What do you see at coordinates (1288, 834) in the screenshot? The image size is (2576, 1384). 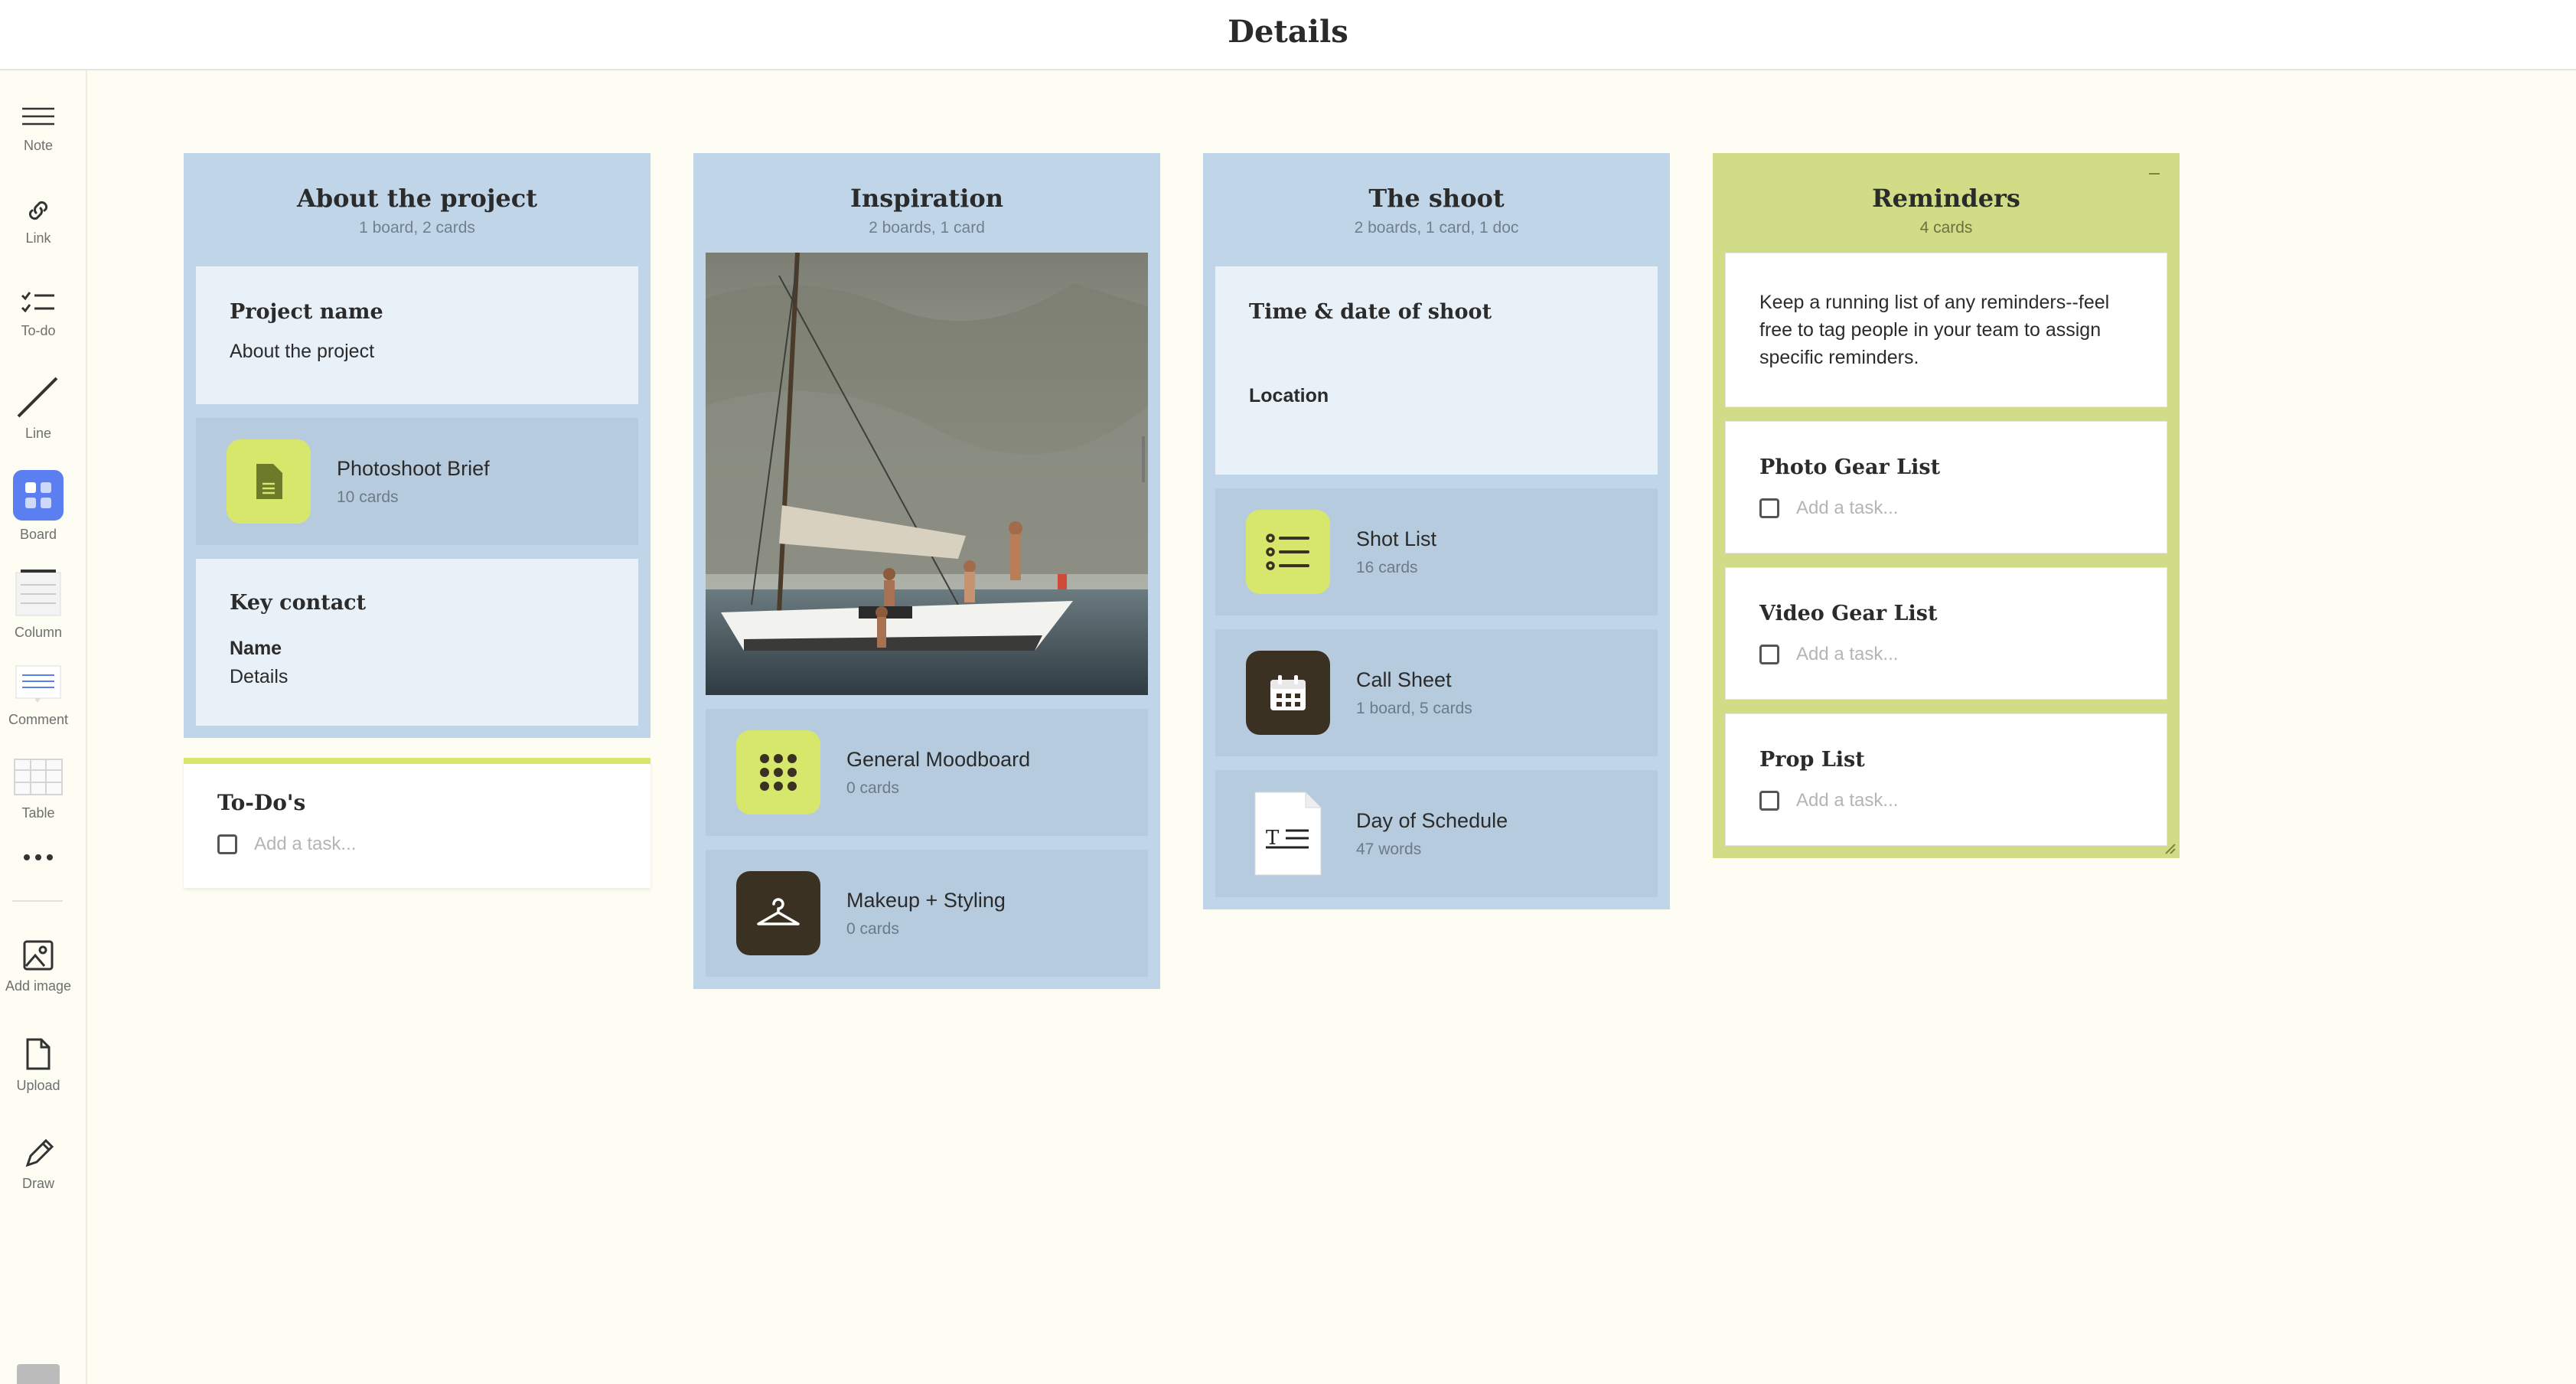 I see `text-document-icon: T` at bounding box center [1288, 834].